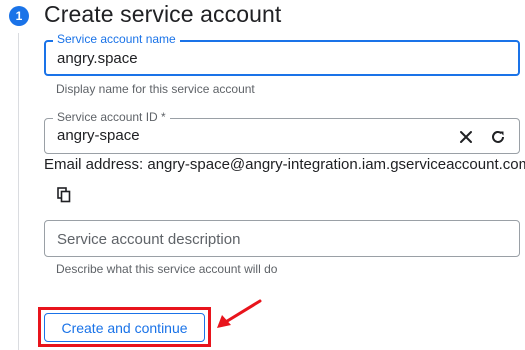 The width and height of the screenshot is (525, 350). Describe the element at coordinates (116, 39) in the screenshot. I see `service-account-name-label: Service account name` at that location.